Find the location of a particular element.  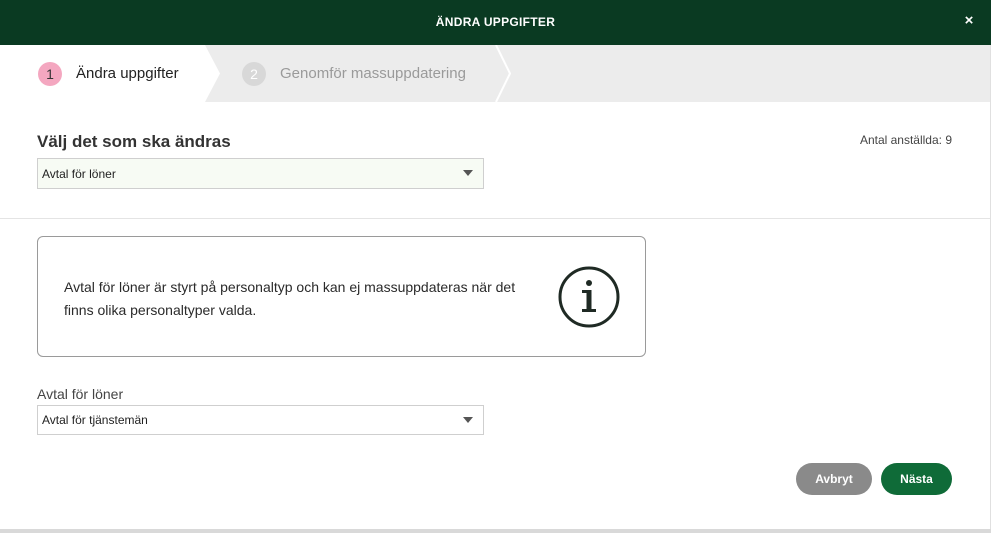

step-1-label: Ändra uppgifter is located at coordinates (127, 73).